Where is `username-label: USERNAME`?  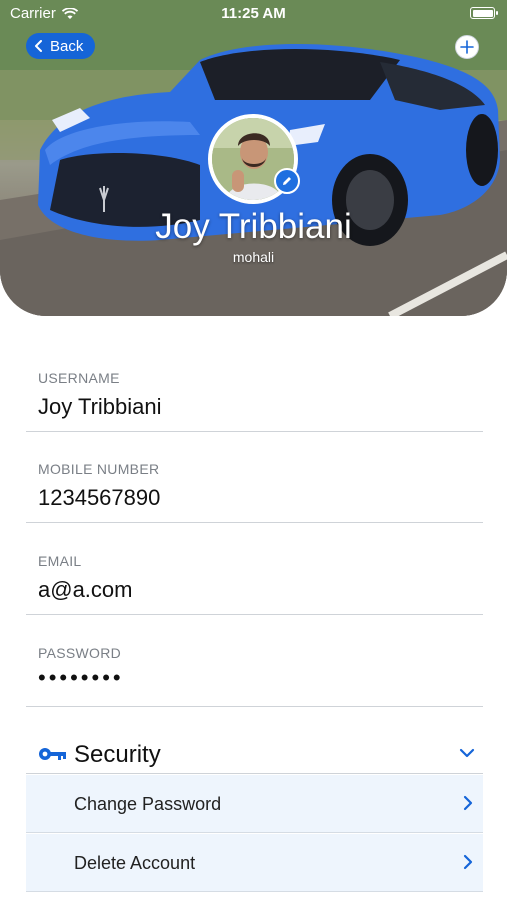 username-label: USERNAME is located at coordinates (79, 378).